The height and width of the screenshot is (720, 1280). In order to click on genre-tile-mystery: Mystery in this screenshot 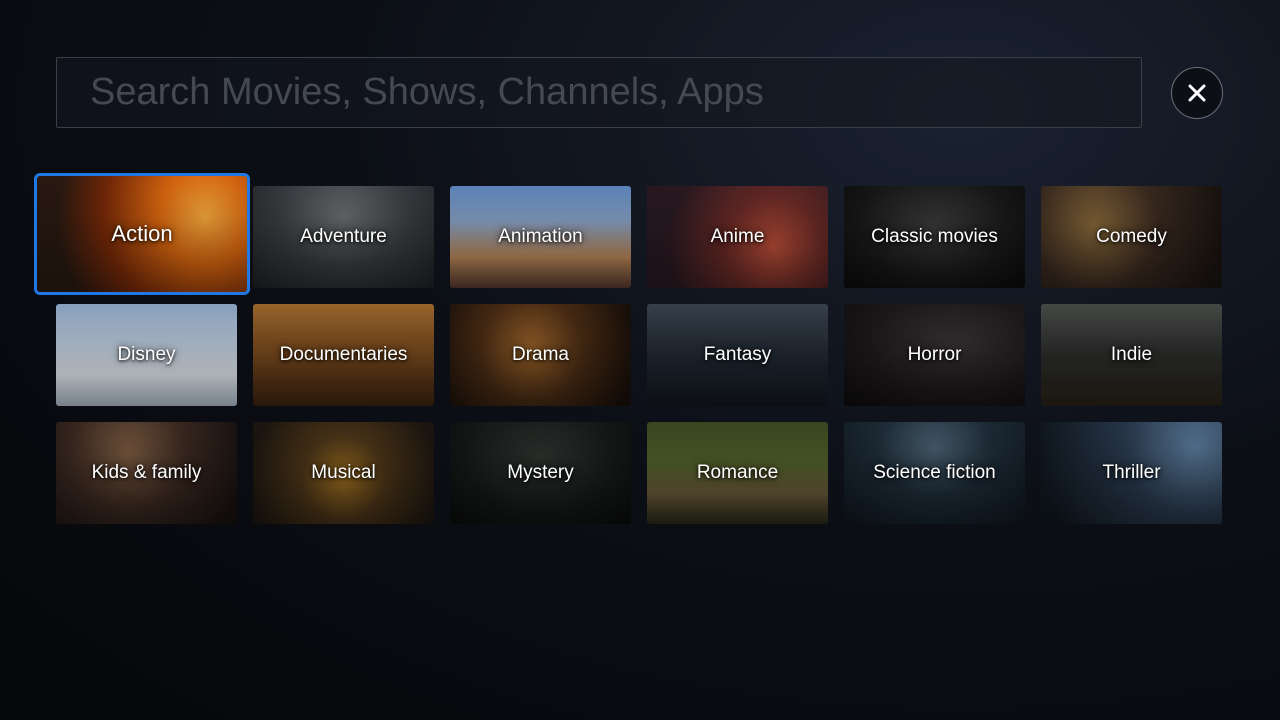, I will do `click(540, 473)`.